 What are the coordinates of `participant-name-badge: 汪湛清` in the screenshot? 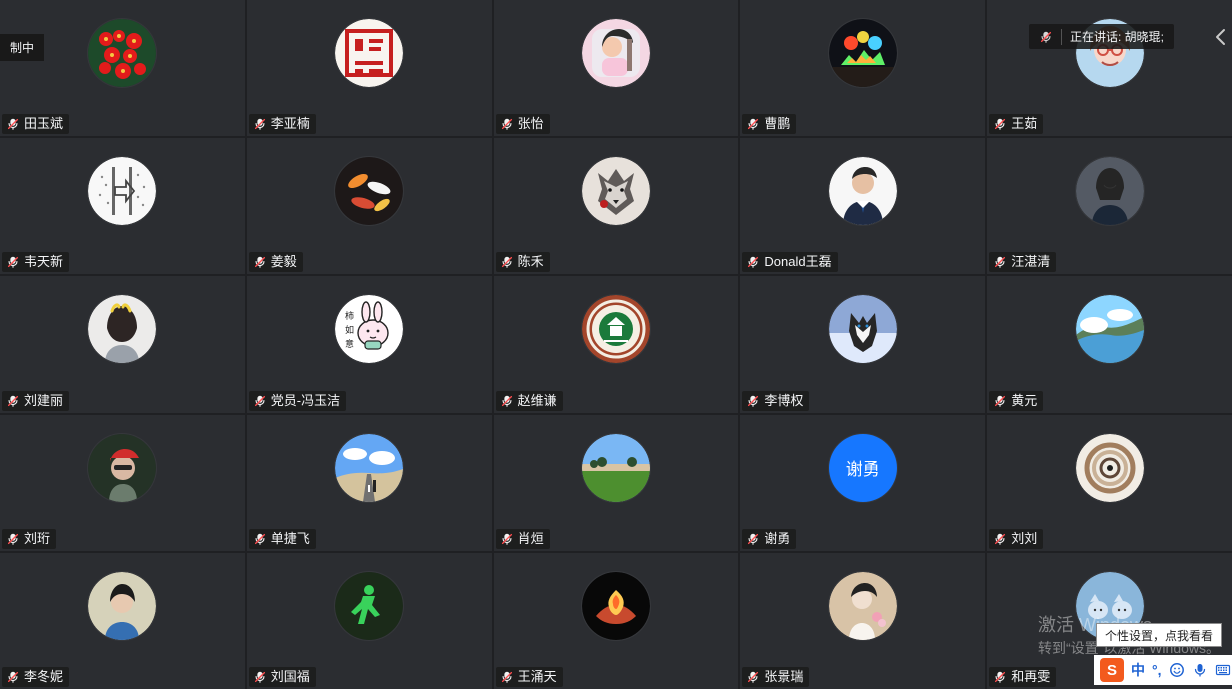 It's located at (1023, 262).